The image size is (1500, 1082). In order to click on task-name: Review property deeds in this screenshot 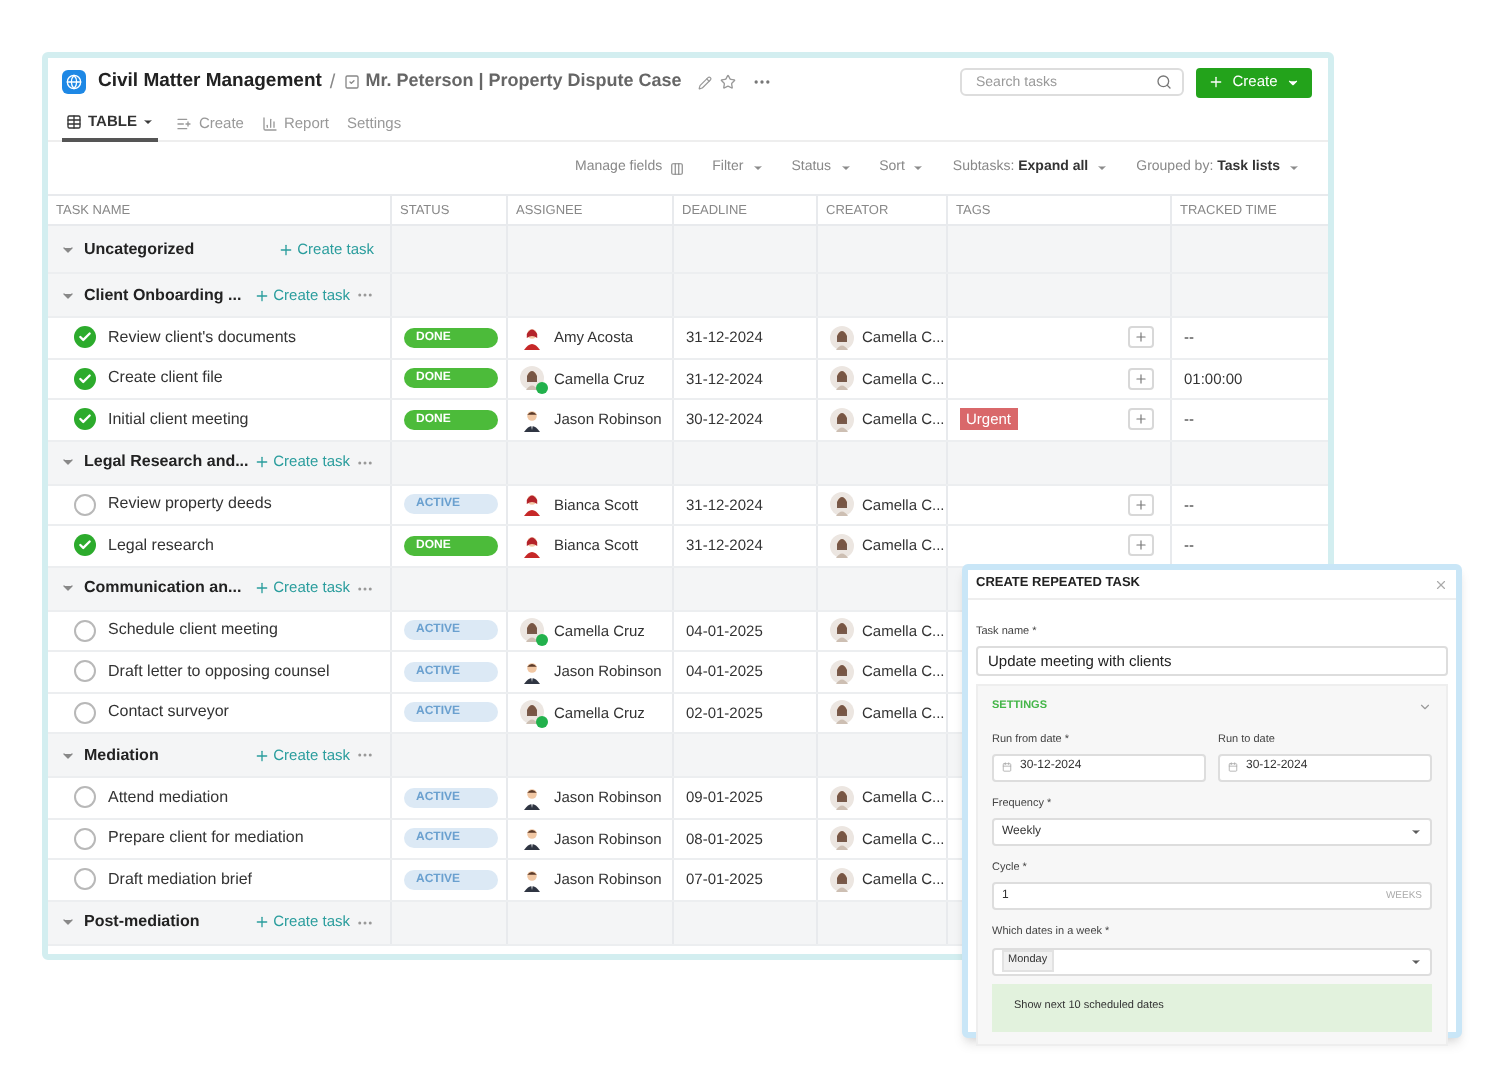, I will do `click(190, 504)`.